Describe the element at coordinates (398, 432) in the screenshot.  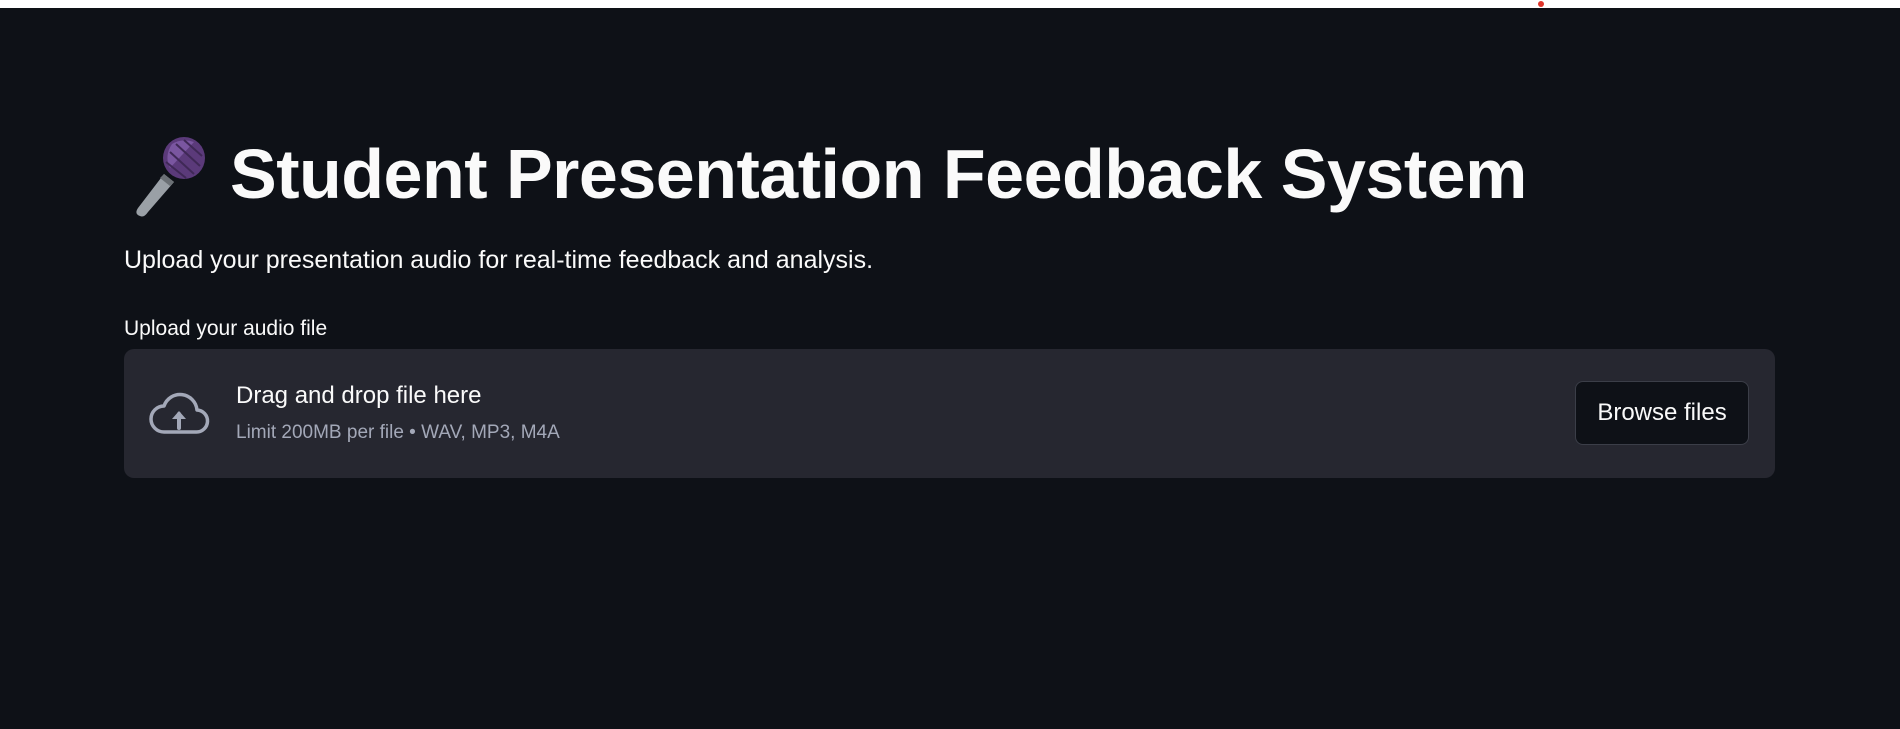
I see `dropzone-limit: Limit 200MB per file • WAV, MP3, M4A` at that location.